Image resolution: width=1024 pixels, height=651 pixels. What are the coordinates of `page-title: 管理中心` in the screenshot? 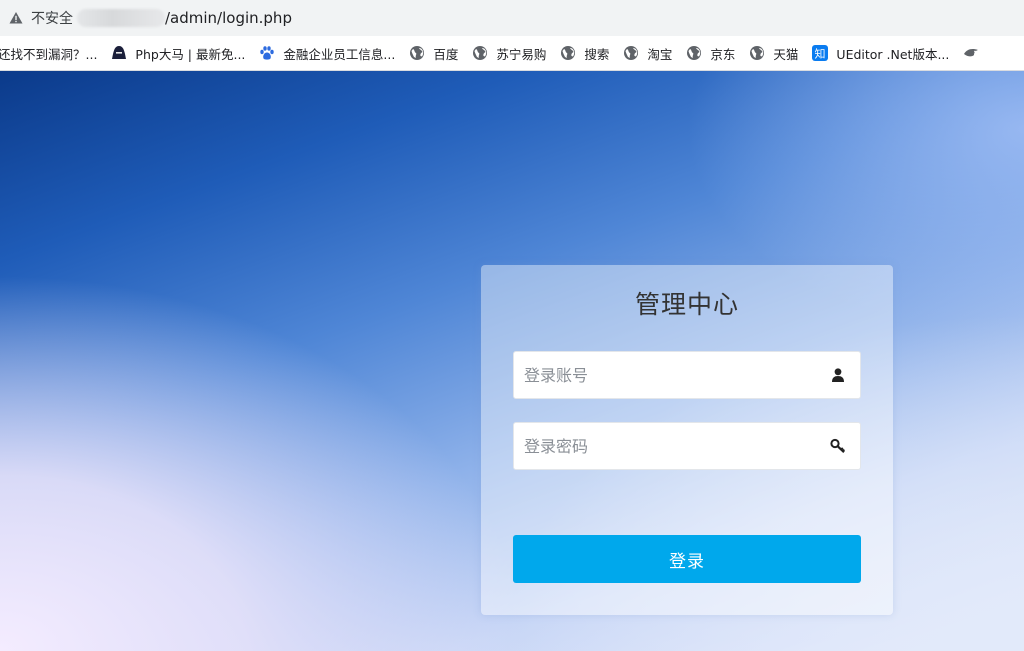 It's located at (686, 304).